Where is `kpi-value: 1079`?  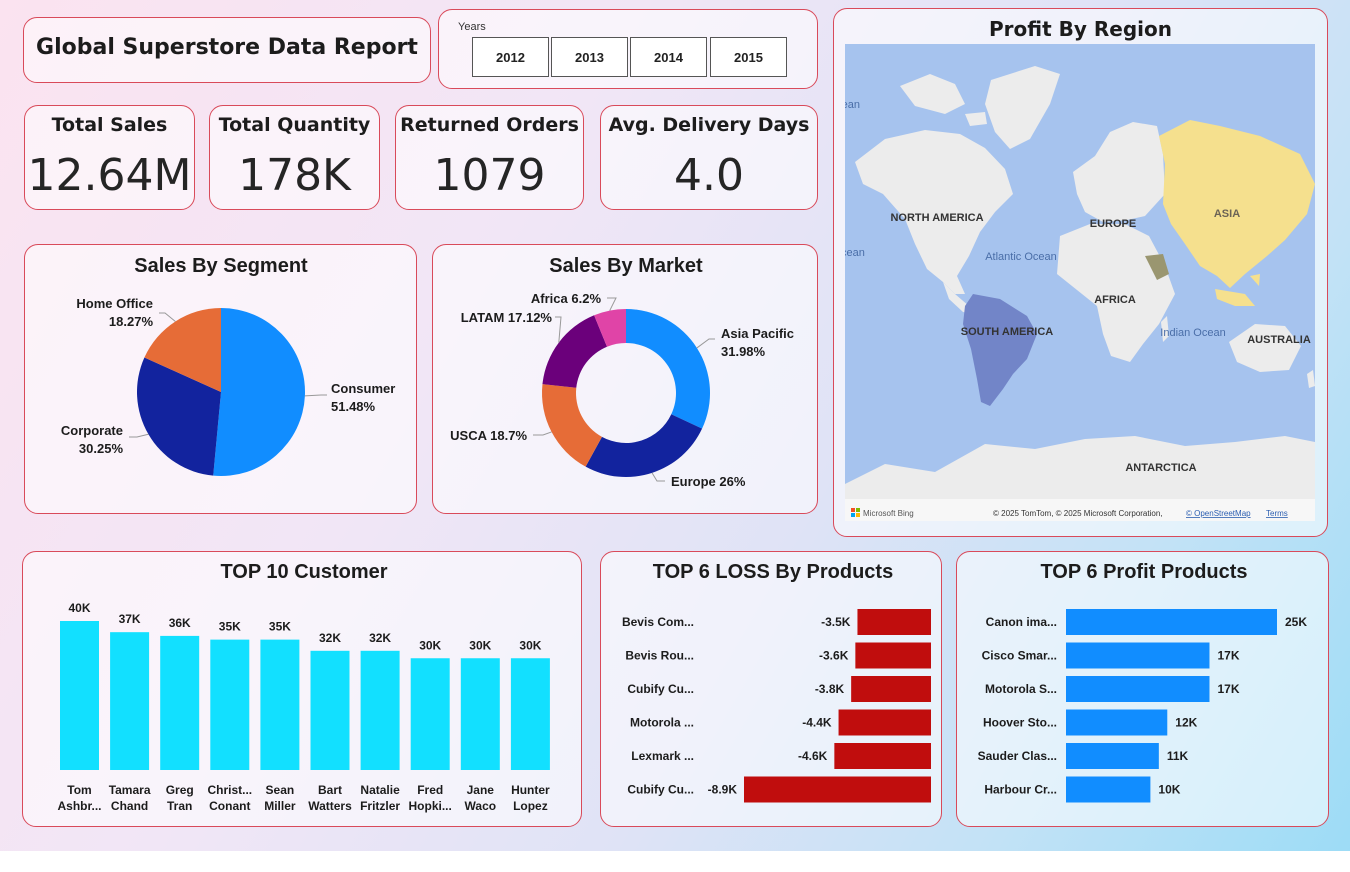 kpi-value: 1079 is located at coordinates (489, 175).